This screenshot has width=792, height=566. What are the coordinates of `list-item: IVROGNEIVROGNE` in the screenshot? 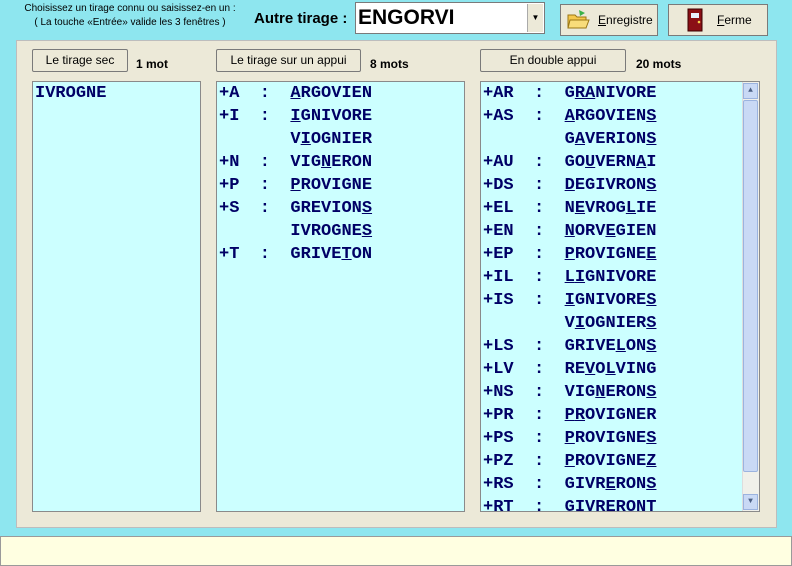 It's located at (116, 93).